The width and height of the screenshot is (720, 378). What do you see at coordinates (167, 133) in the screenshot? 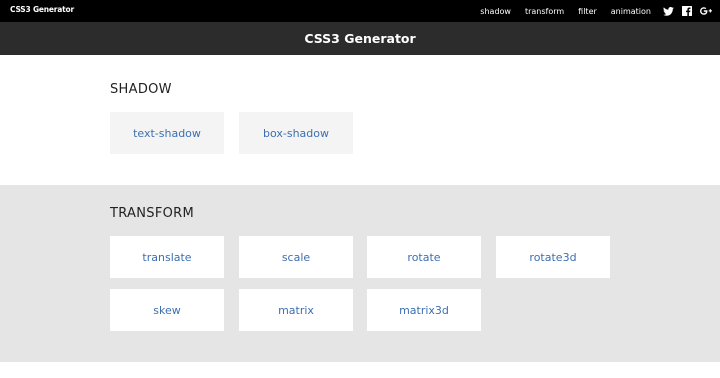
I see `card-text-shadow: text-shadow` at bounding box center [167, 133].